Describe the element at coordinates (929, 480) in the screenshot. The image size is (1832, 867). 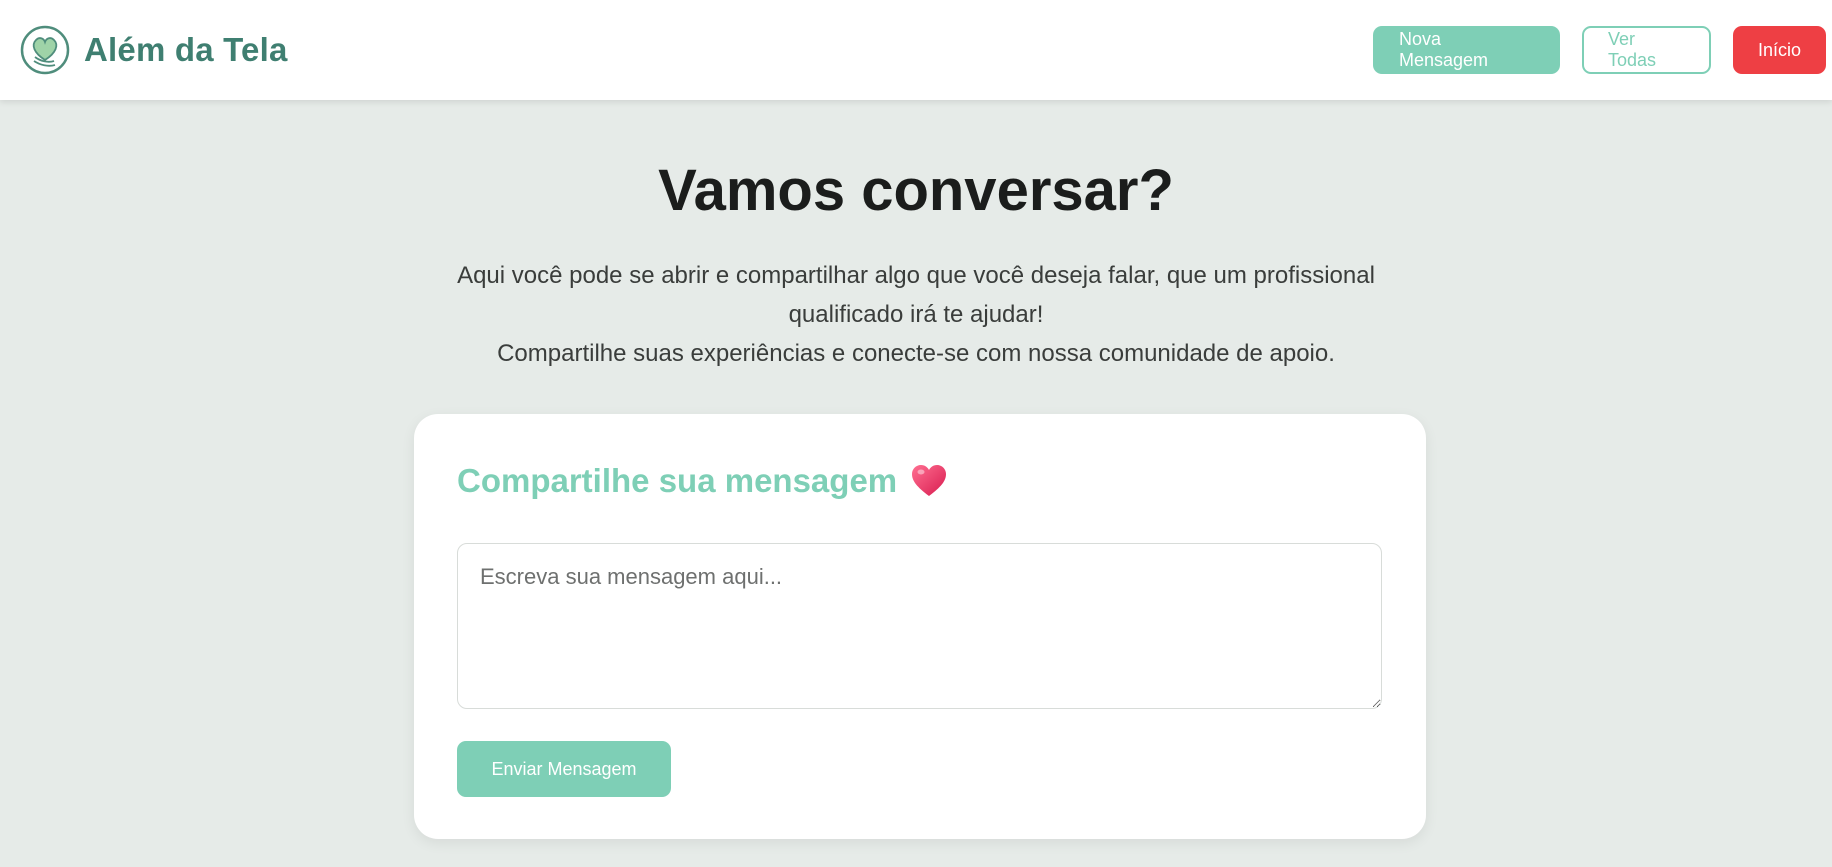
I see `heart-icon` at that location.